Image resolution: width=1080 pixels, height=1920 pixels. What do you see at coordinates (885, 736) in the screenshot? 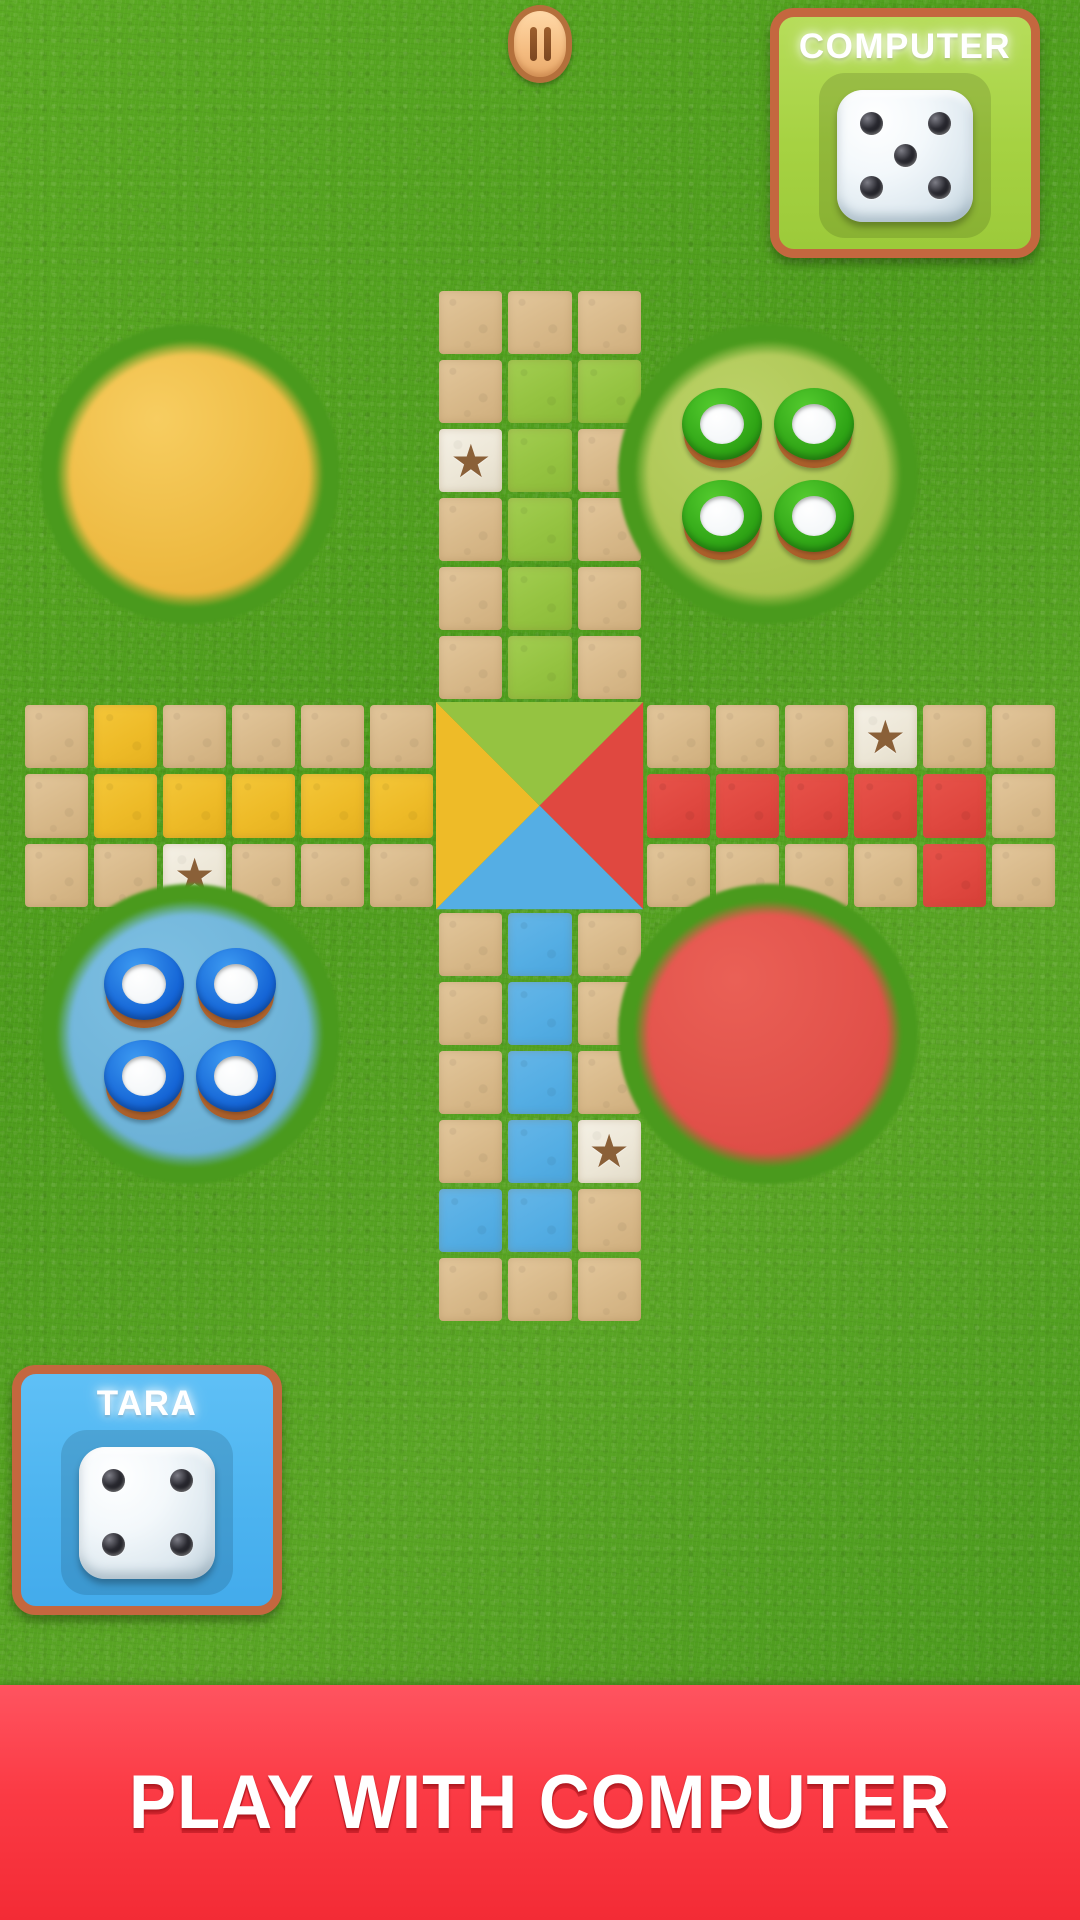
I see `board-cell: ★` at bounding box center [885, 736].